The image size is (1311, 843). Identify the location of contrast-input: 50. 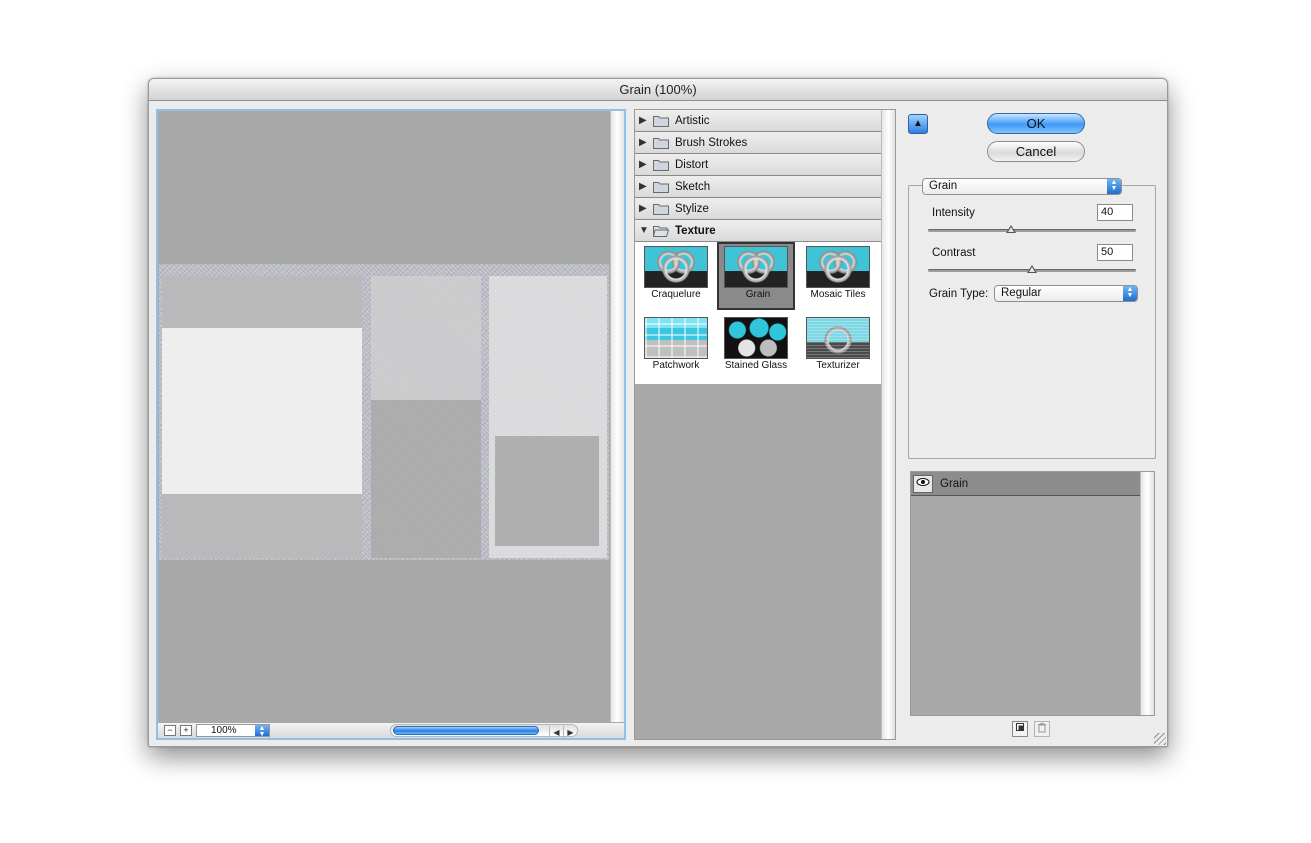
(1115, 252).